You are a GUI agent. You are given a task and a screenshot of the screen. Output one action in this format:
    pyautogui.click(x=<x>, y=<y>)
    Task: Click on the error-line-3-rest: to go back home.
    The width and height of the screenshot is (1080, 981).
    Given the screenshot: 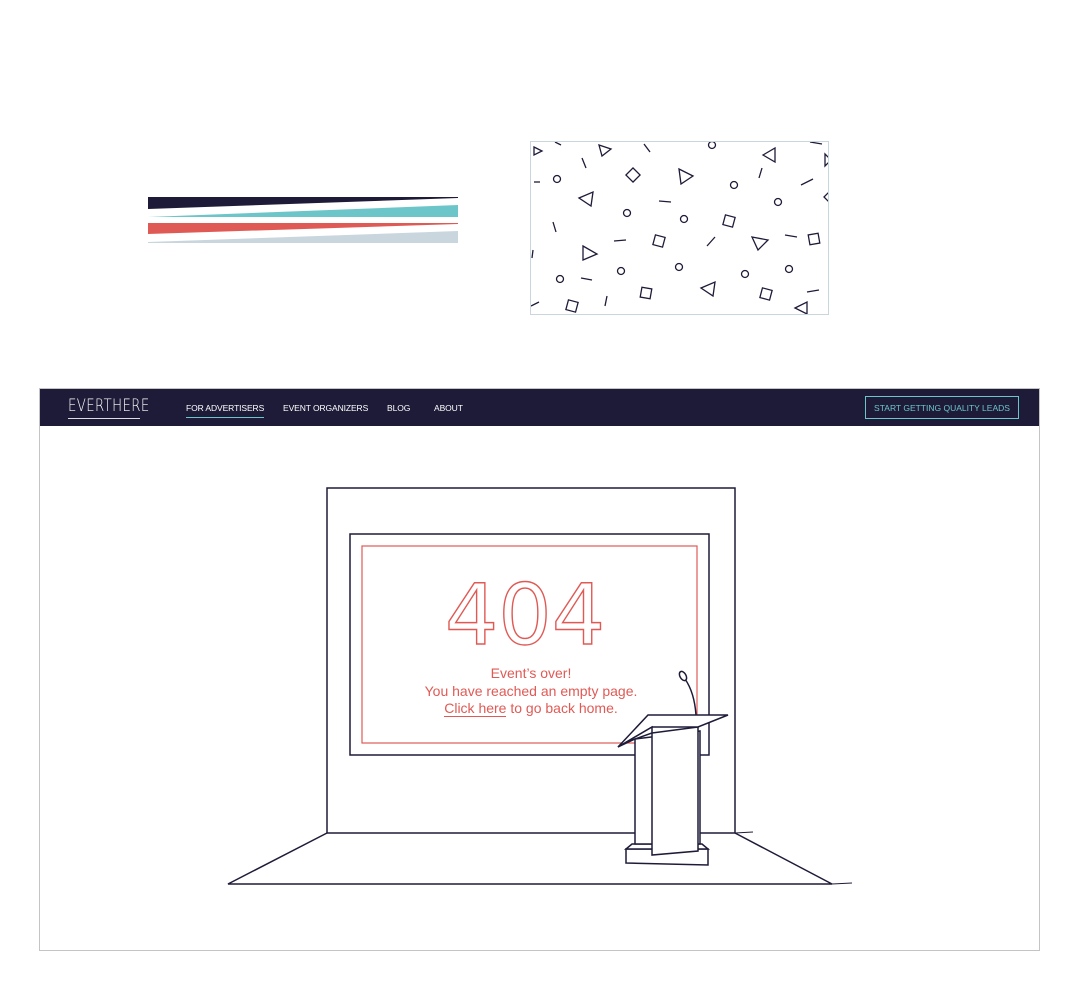 What is the action you would take?
    pyautogui.click(x=562, y=708)
    